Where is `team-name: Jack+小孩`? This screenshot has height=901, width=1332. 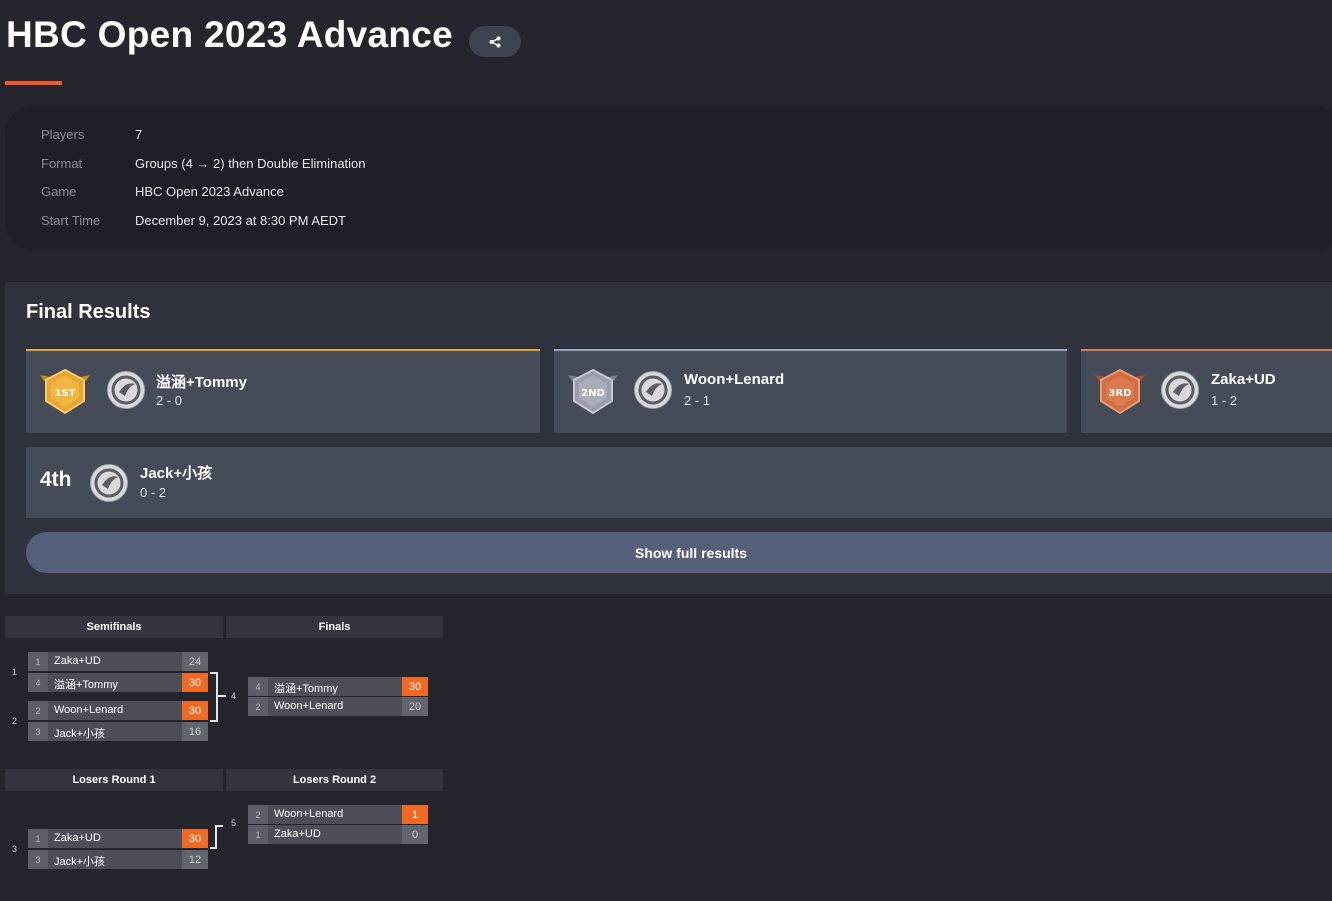
team-name: Jack+小孩 is located at coordinates (176, 473).